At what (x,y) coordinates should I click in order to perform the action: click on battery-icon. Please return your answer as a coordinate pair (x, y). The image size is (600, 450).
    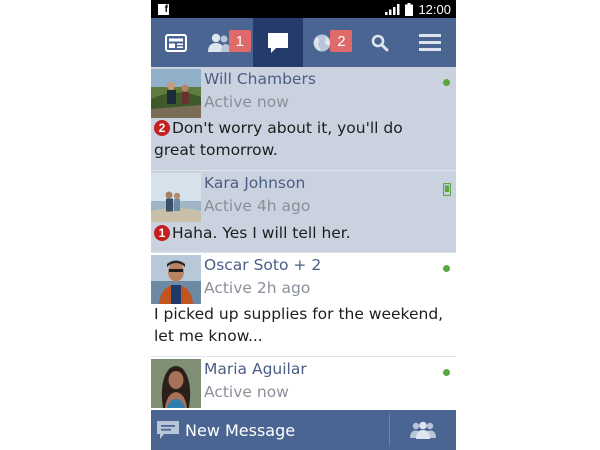
    Looking at the image, I should click on (409, 9).